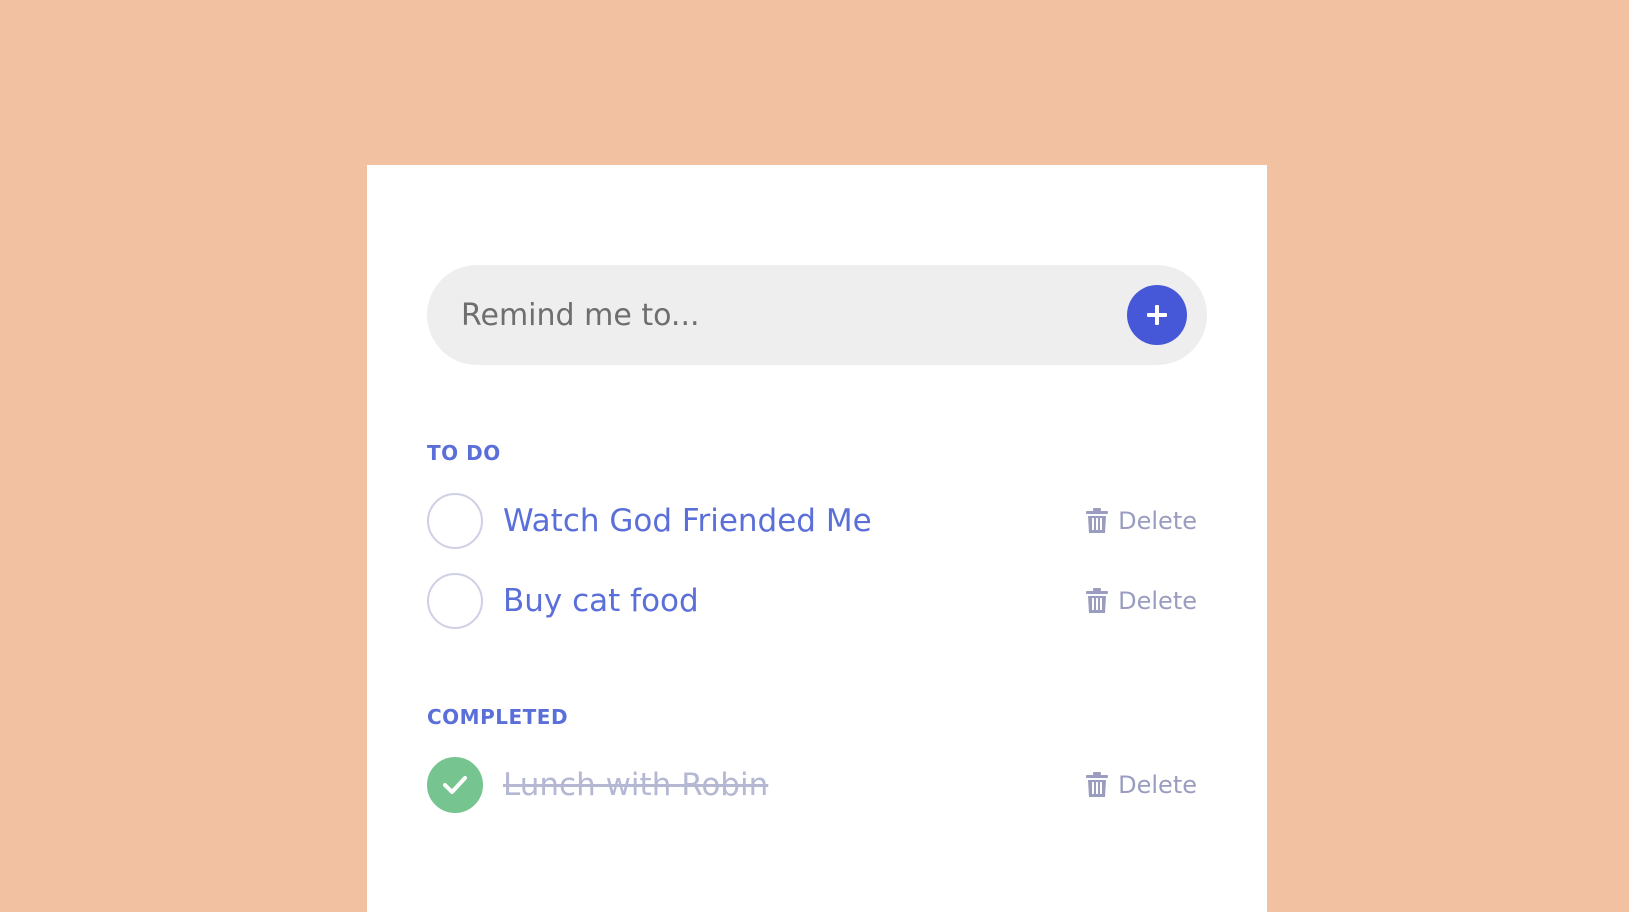 This screenshot has width=1629, height=912. I want to click on completed-checkbox, so click(455, 785).